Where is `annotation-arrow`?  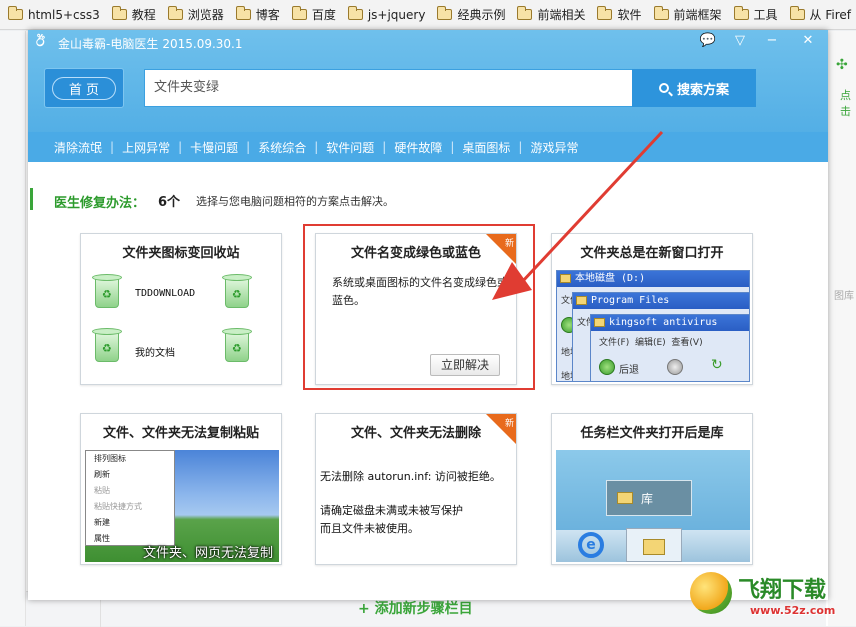
annotation-arrow is located at coordinates (578, 215).